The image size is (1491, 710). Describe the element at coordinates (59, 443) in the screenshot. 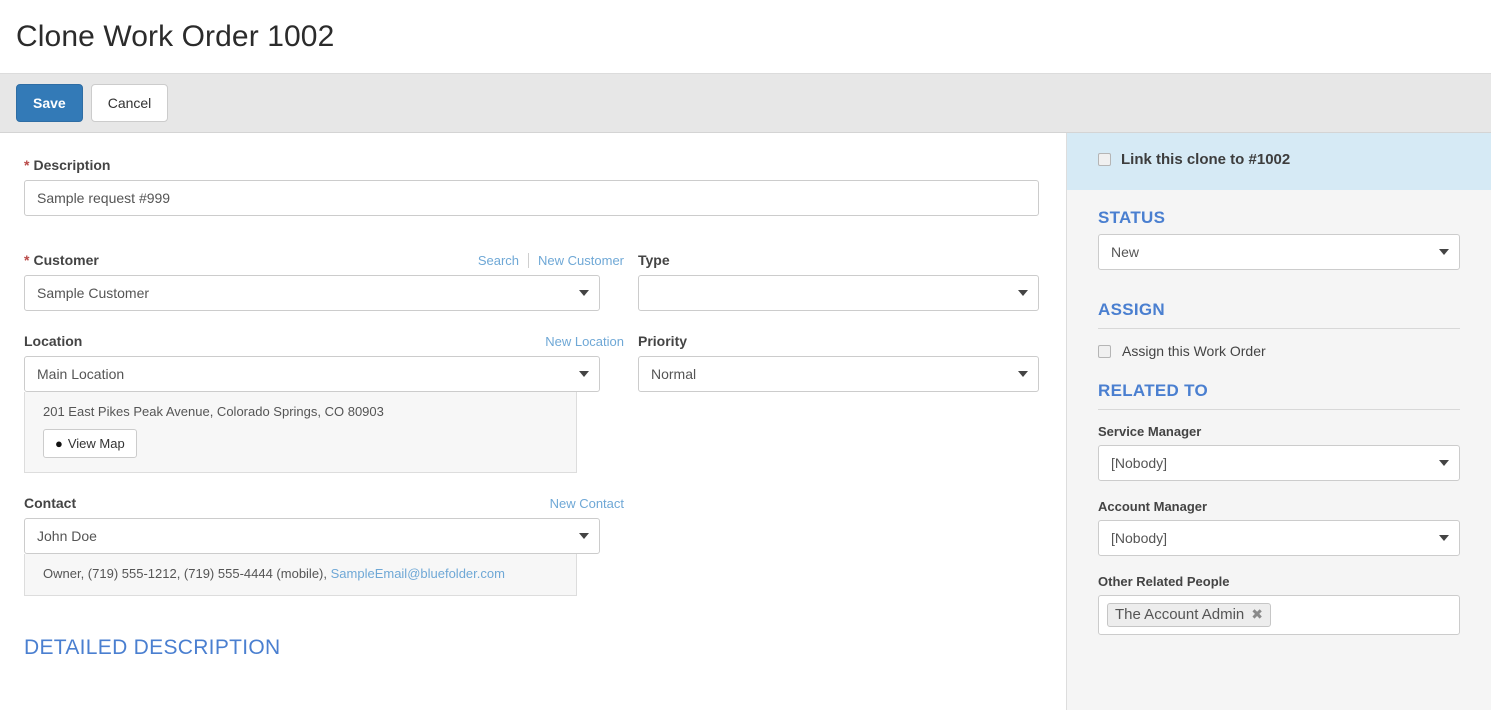

I see `map-pin-icon: ●` at that location.